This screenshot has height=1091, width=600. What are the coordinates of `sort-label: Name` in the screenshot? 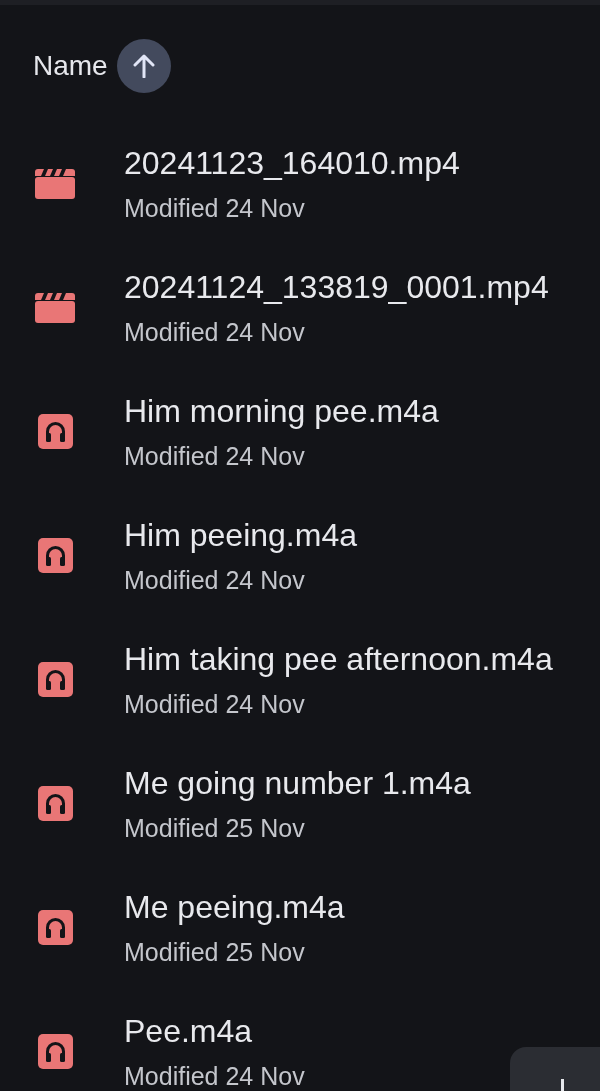 It's located at (70, 66).